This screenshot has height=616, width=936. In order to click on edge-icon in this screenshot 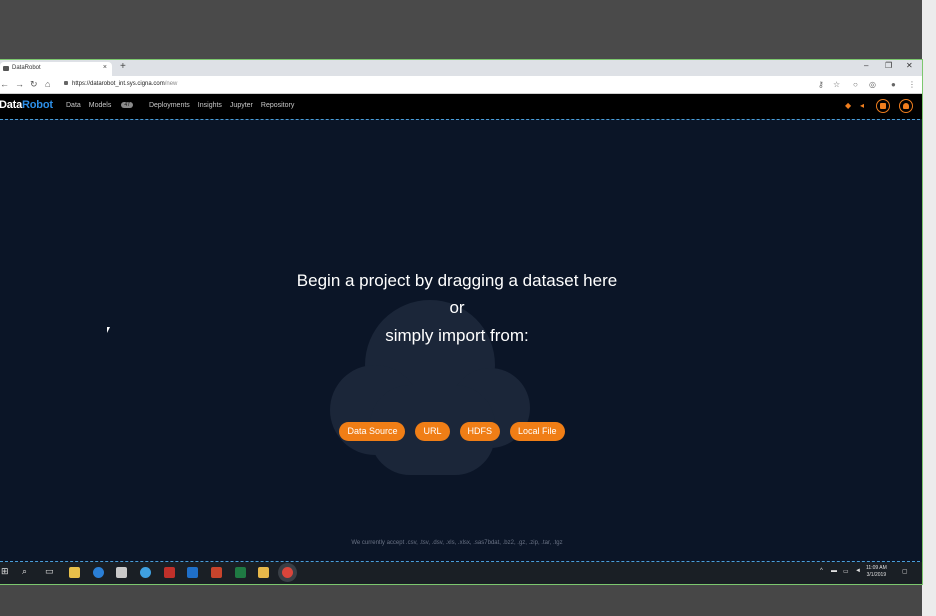, I will do `click(98, 572)`.